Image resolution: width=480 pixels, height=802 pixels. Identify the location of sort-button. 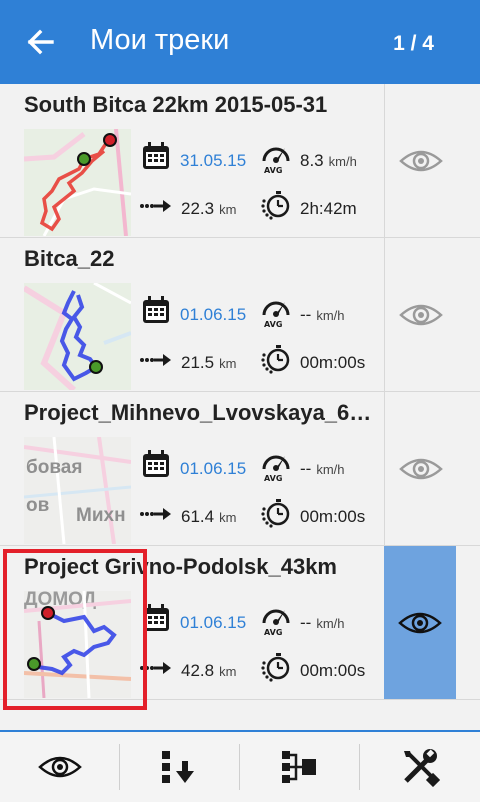
(179, 767).